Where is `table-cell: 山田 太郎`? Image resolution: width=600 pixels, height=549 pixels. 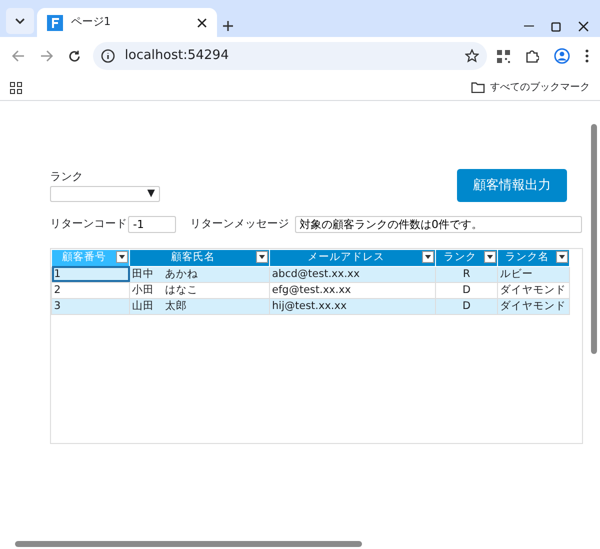
table-cell: 山田 太郎 is located at coordinates (200, 306).